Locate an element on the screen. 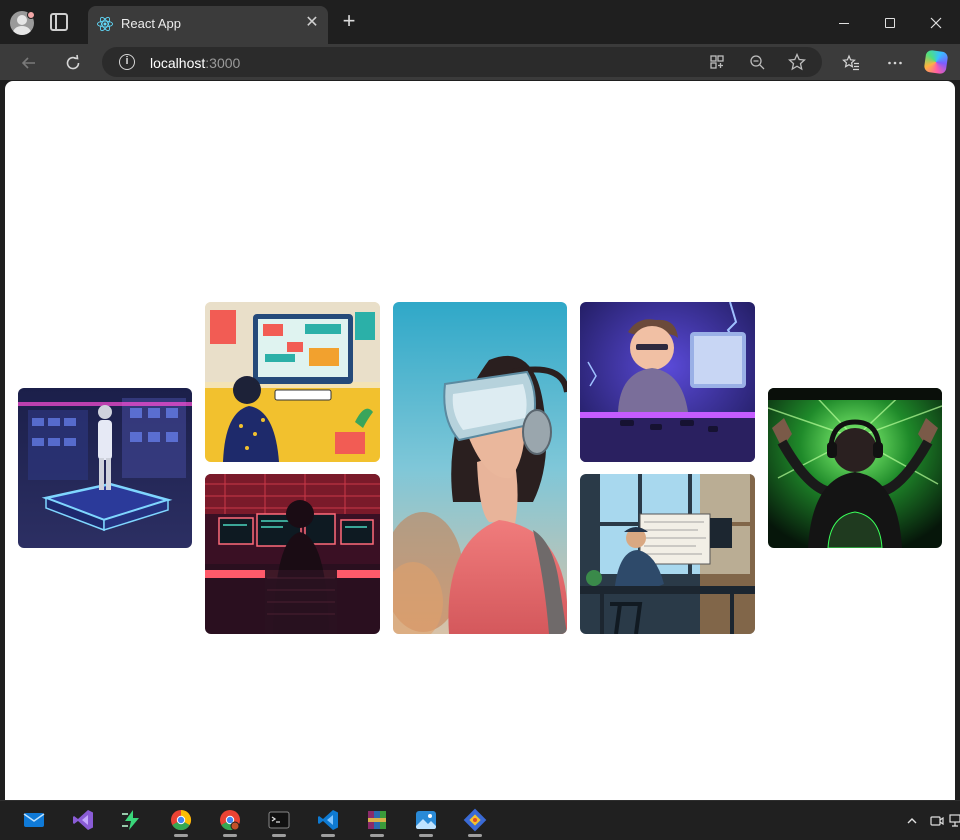 This screenshot has height=840, width=960. git-icon is located at coordinates (475, 820).